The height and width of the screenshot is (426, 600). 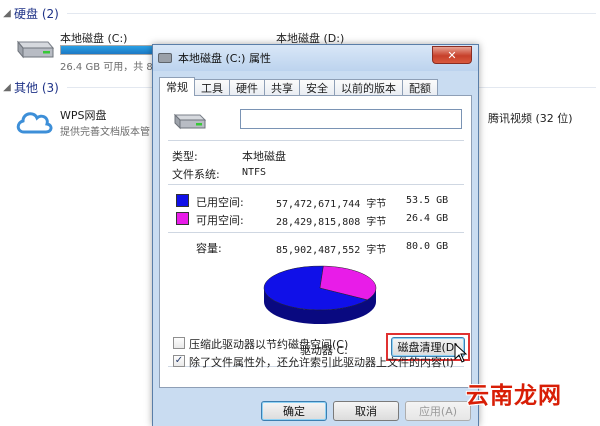 I want to click on tab-sharing: 共享, so click(x=282, y=87).